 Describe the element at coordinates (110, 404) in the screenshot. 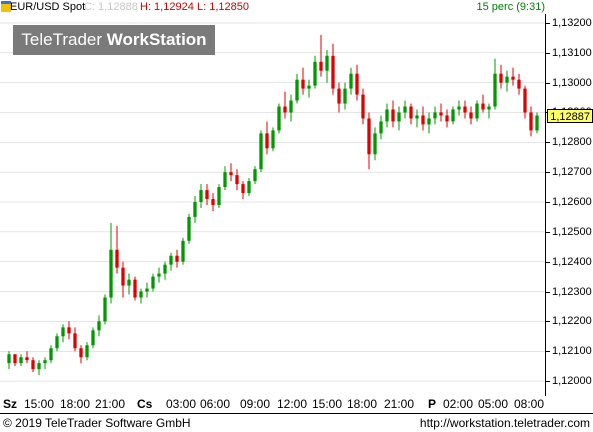

I see `time-axis-label: 21:00` at that location.